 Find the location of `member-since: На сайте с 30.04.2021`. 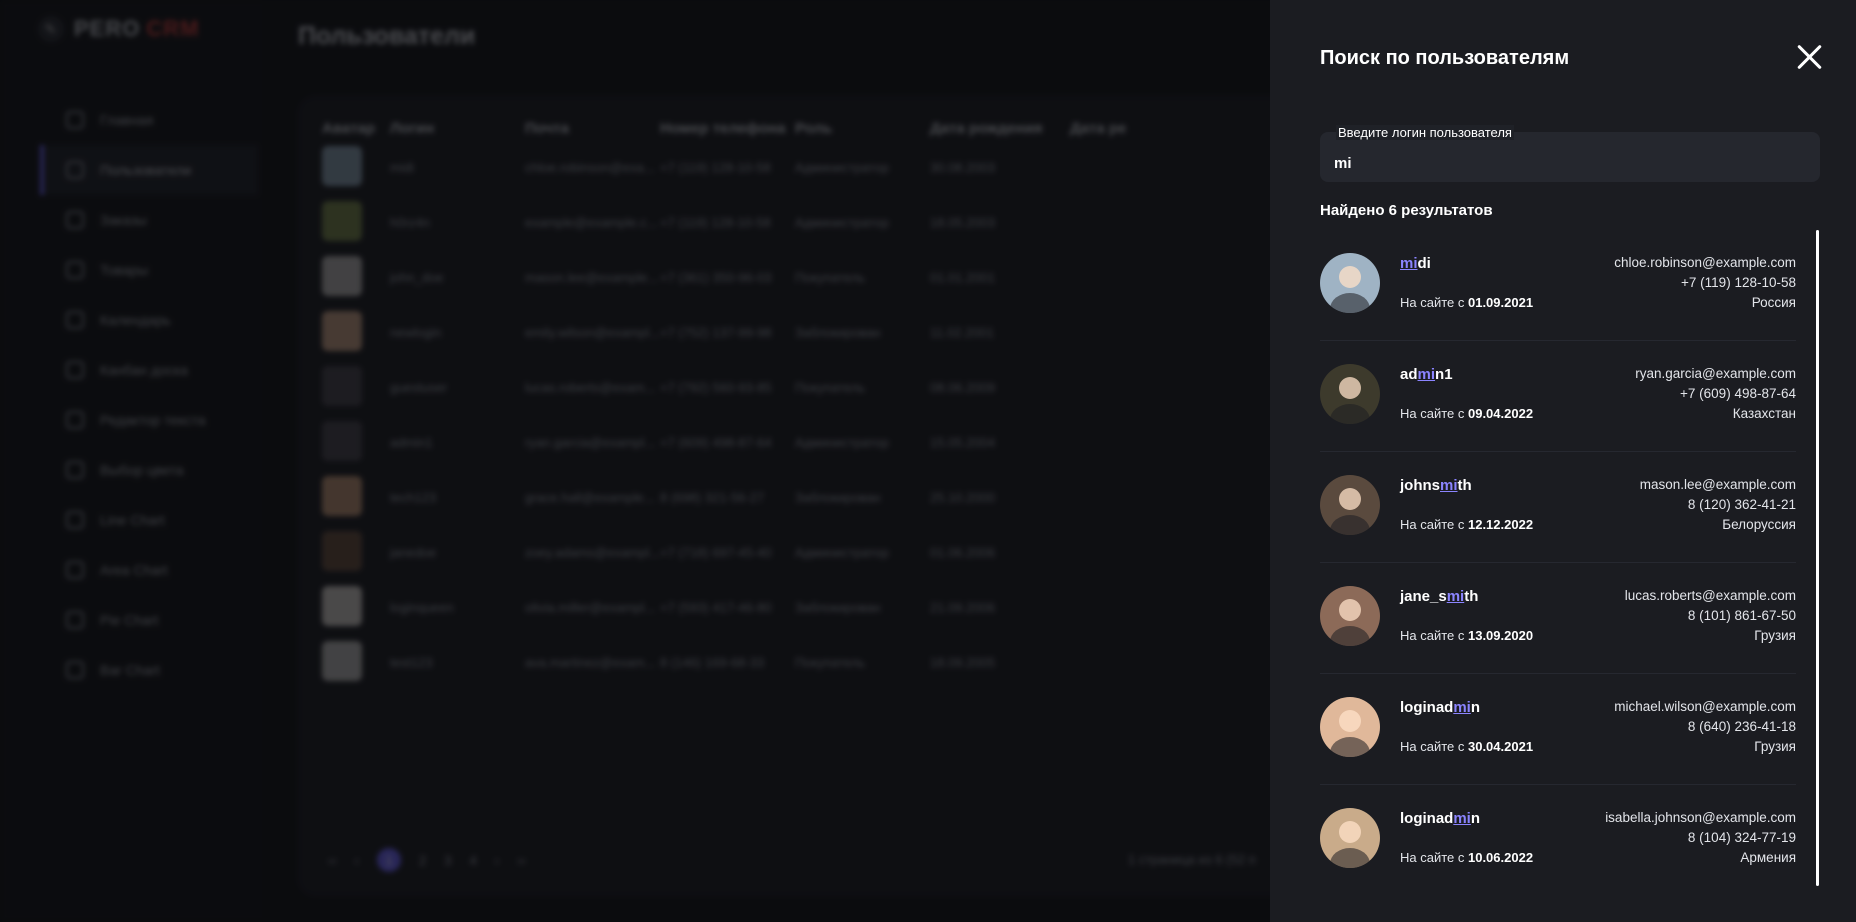

member-since: На сайте с 30.04.2021 is located at coordinates (1466, 746).